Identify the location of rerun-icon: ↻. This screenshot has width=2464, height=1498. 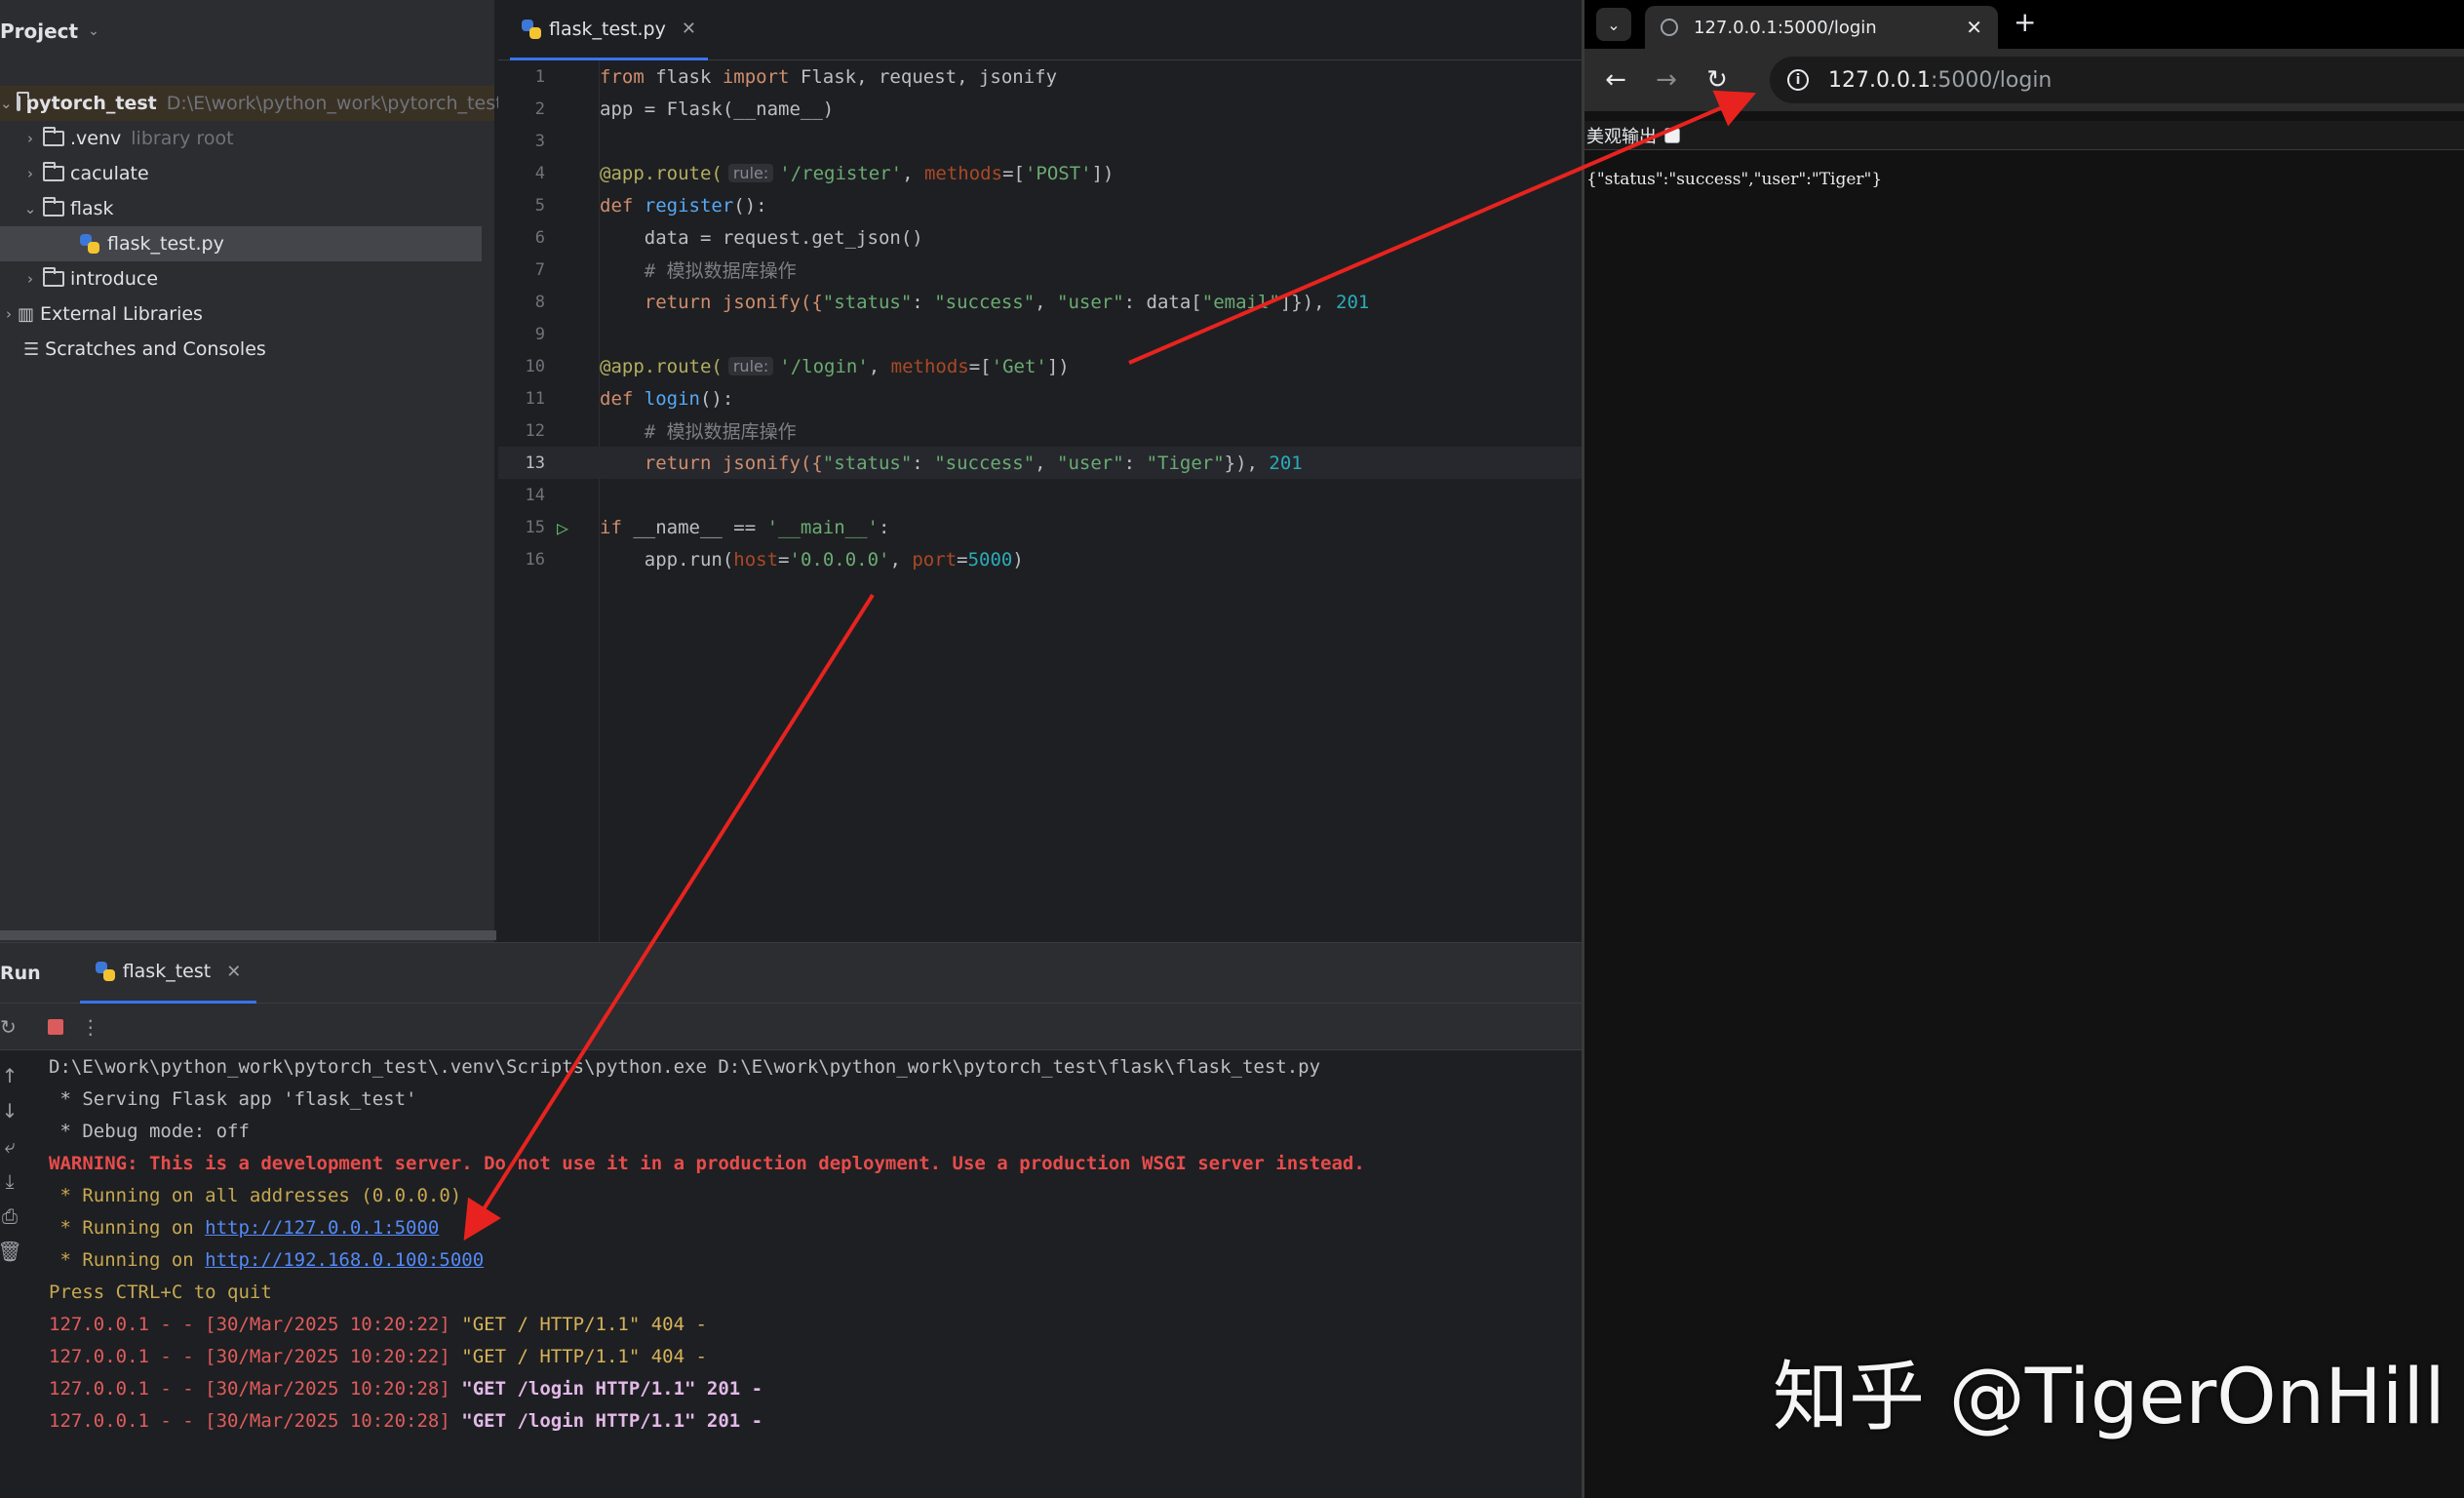
(9, 1027).